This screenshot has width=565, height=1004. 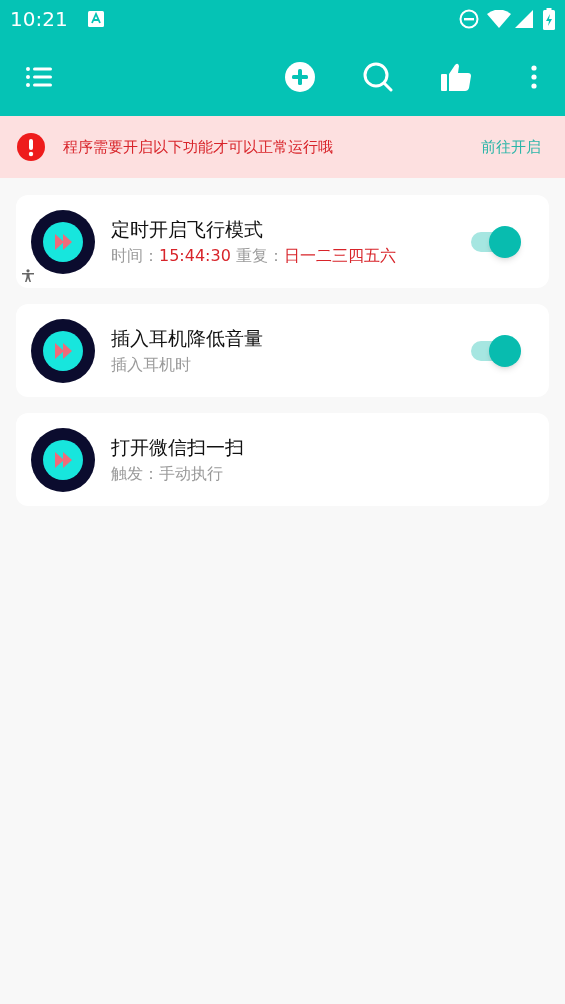 I want to click on add-icon, so click(x=300, y=77).